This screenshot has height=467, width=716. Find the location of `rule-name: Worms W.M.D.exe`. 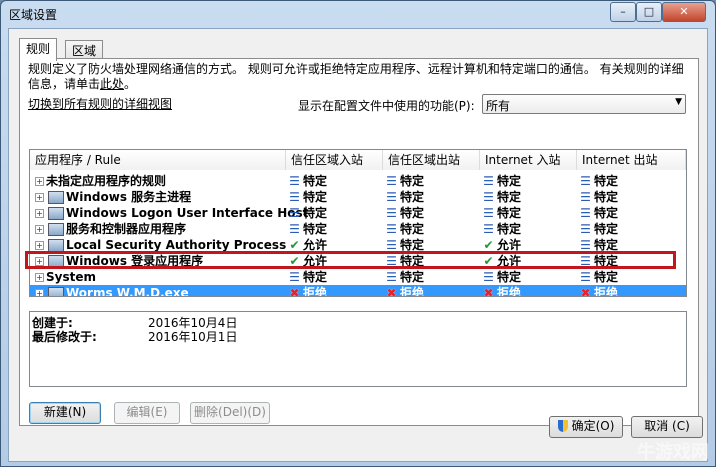

rule-name: Worms W.M.D.exe is located at coordinates (127, 291).